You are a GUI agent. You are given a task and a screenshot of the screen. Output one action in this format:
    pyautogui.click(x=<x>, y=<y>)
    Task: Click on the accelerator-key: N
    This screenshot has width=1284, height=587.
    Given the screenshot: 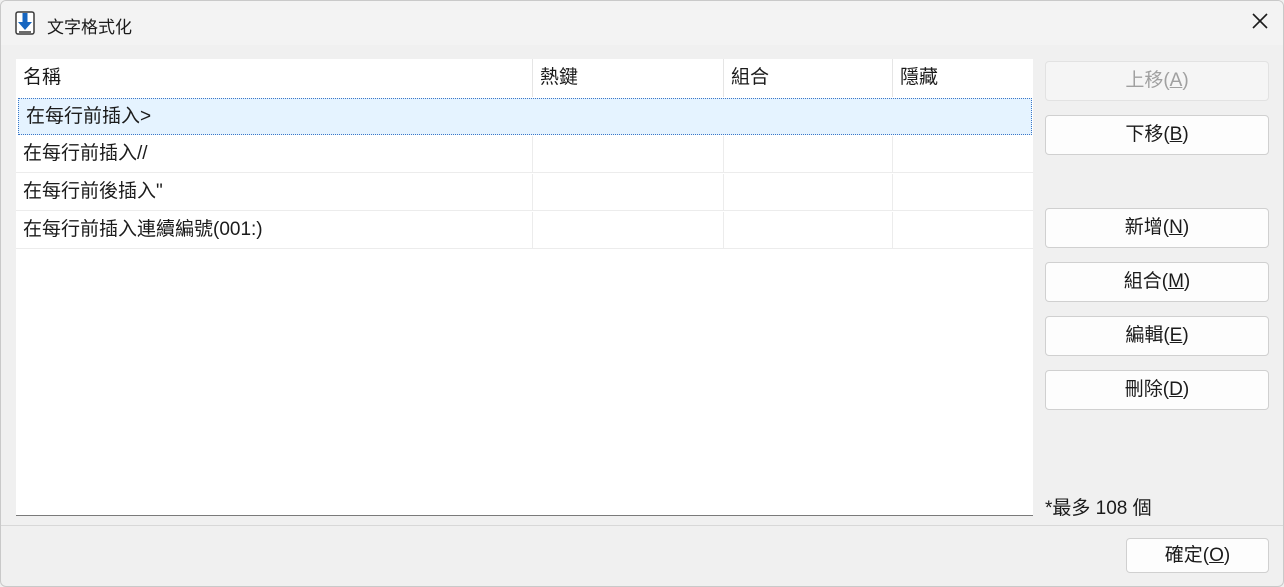 What is the action you would take?
    pyautogui.click(x=1176, y=227)
    